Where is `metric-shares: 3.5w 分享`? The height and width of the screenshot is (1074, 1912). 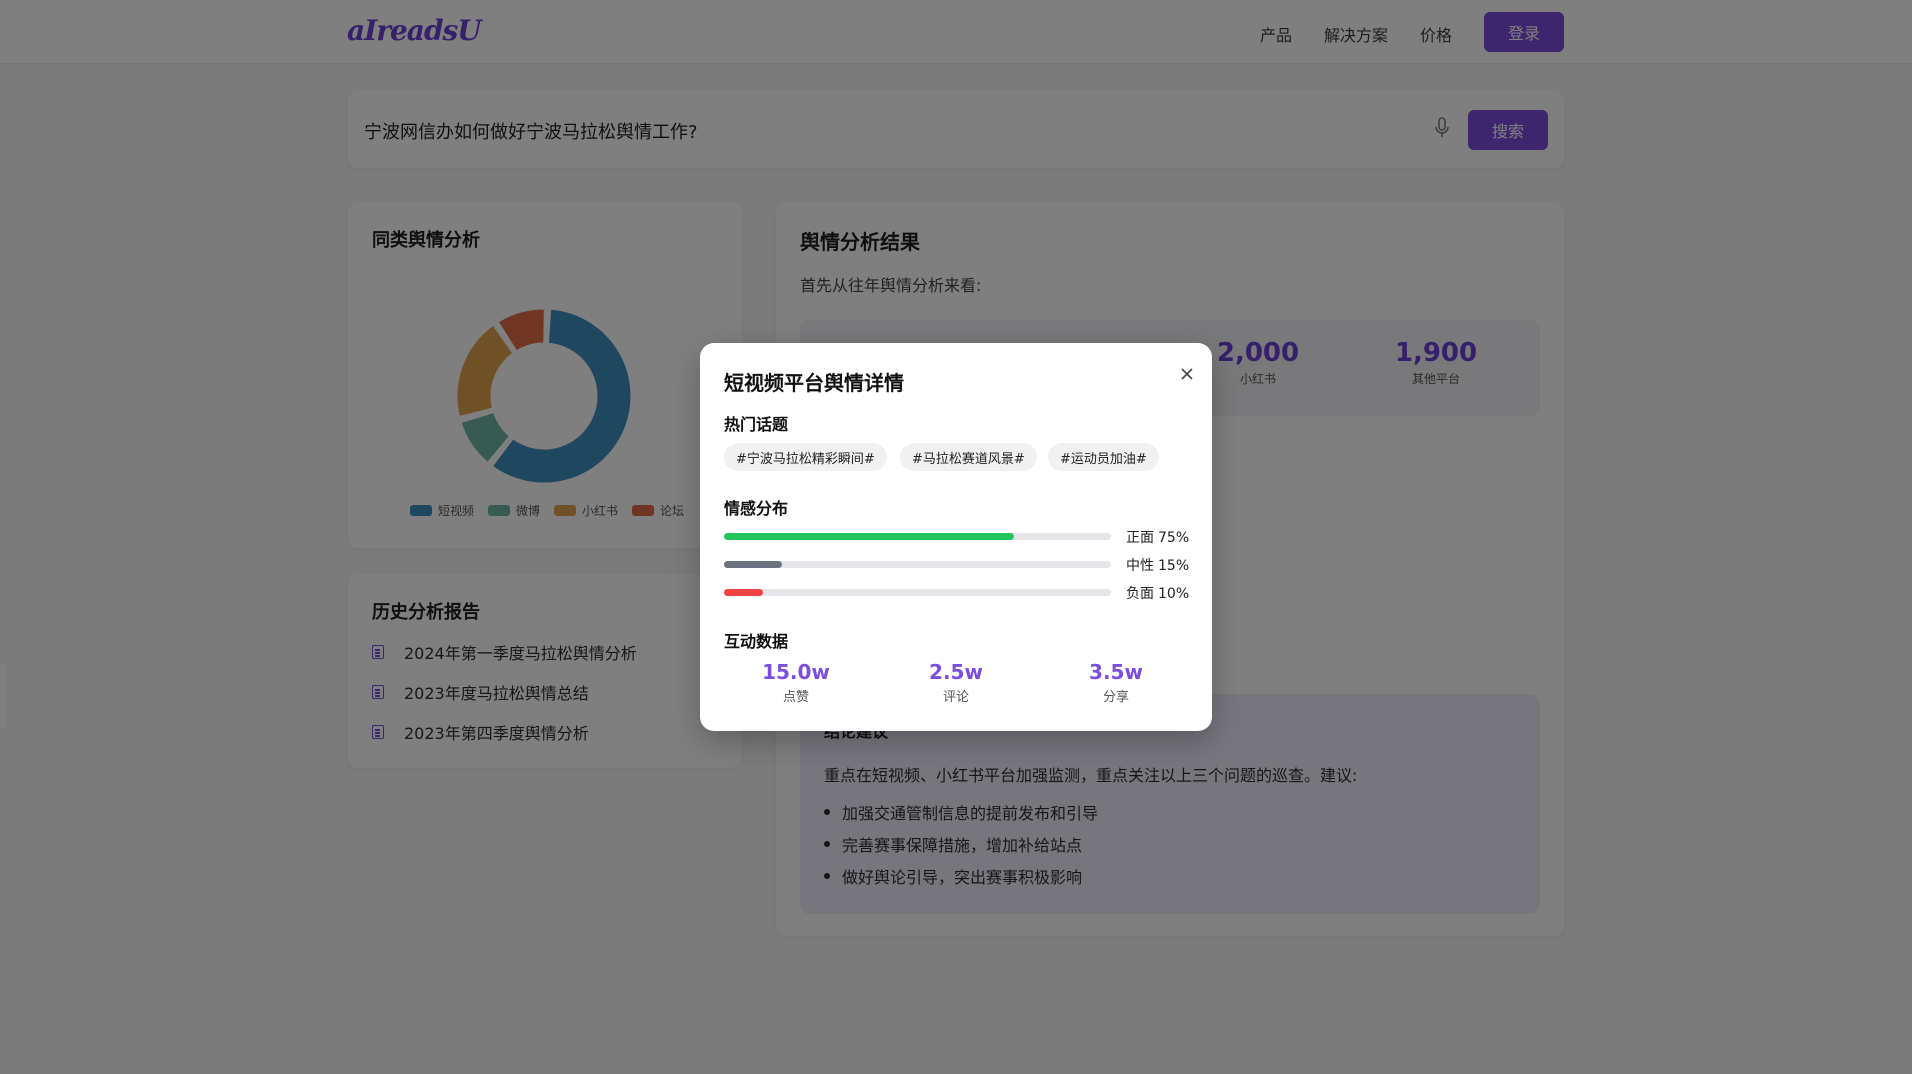 metric-shares: 3.5w 分享 is located at coordinates (1116, 682).